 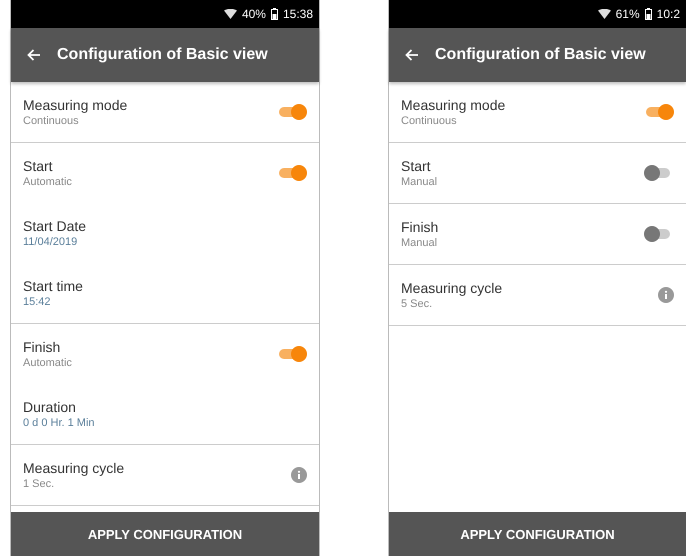 What do you see at coordinates (39, 484) in the screenshot?
I see `setting-value: 1 Sec.` at bounding box center [39, 484].